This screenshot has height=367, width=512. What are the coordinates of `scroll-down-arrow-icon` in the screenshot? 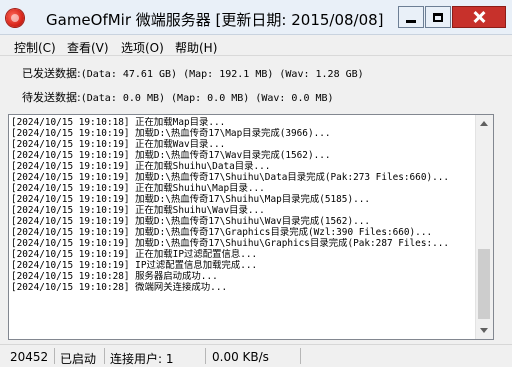 It's located at (484, 330).